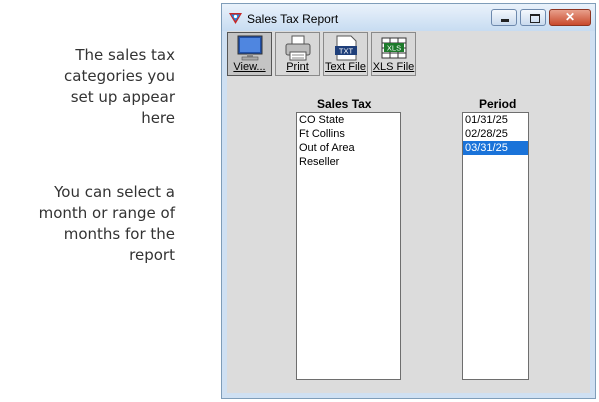  I want to click on app-icon, so click(235, 18).